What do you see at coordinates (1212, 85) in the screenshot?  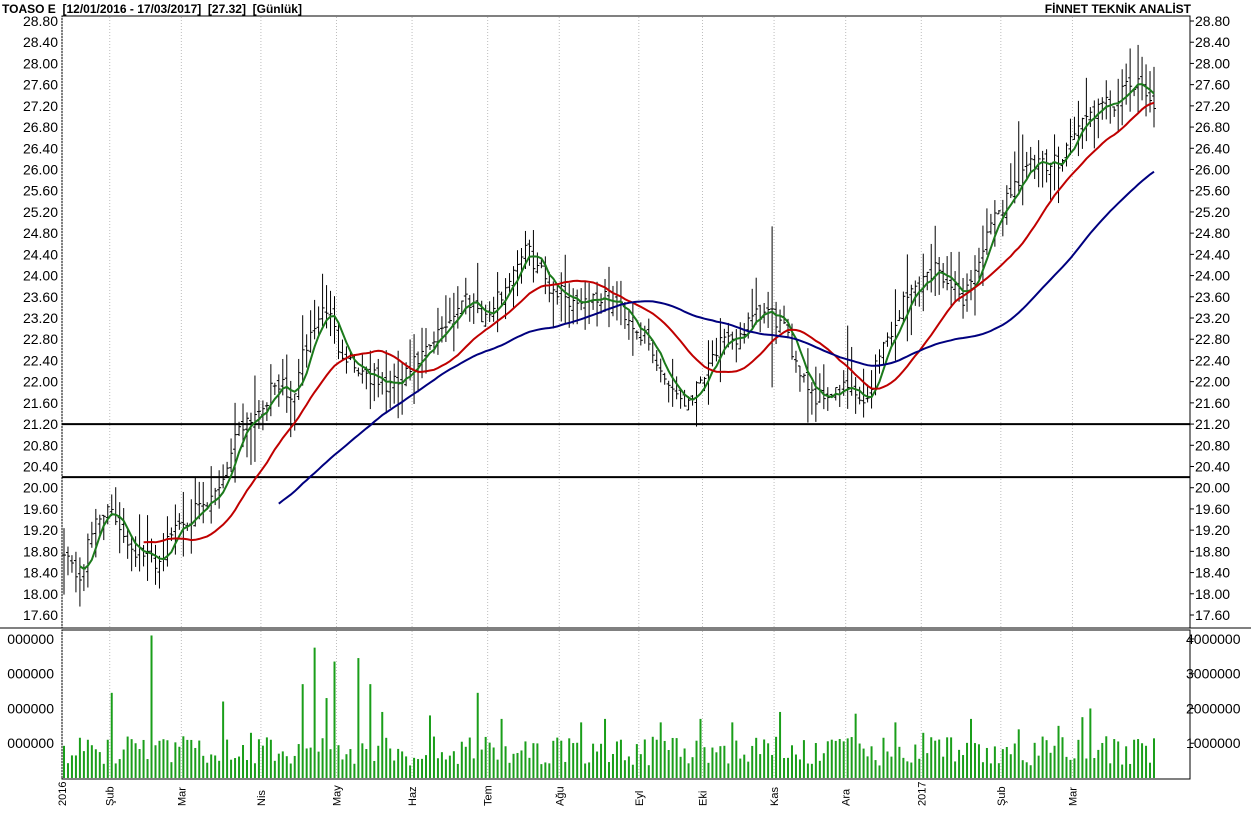 I see `y-tick-label: 27.60` at bounding box center [1212, 85].